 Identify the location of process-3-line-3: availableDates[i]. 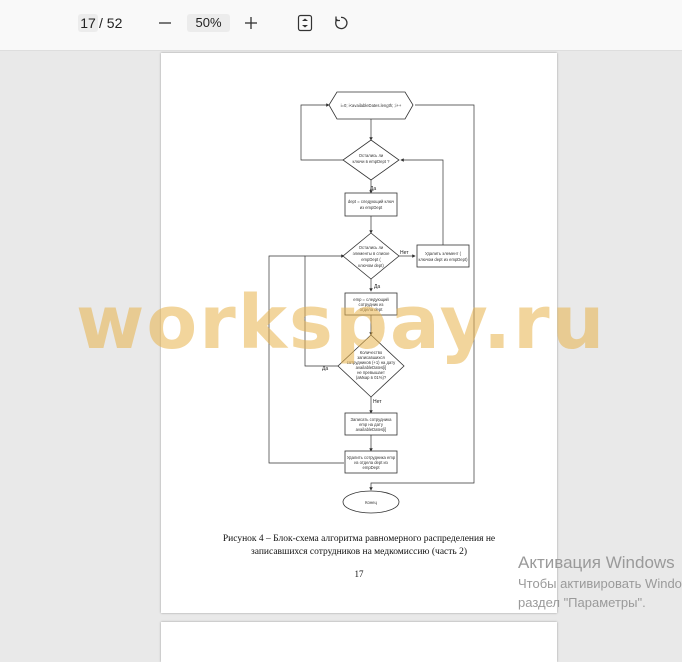
(371, 429).